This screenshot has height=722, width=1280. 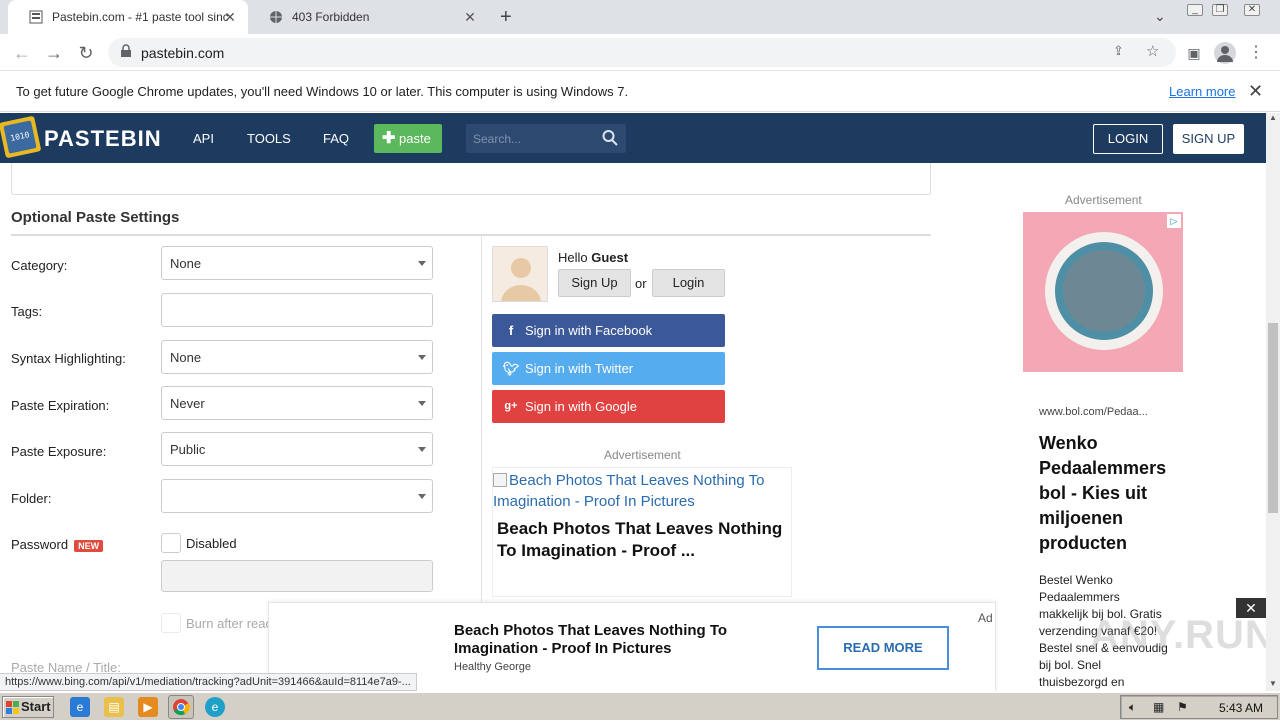 I want to click on nav-api: API, so click(x=203, y=138).